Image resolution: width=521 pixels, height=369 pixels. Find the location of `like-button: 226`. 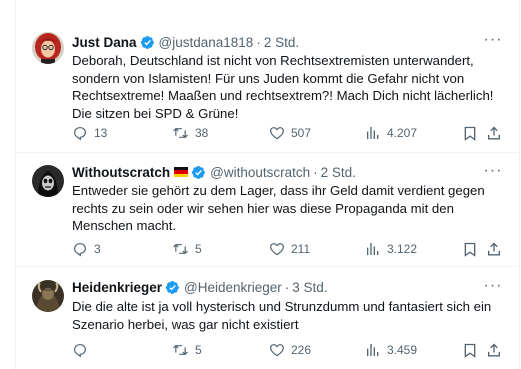

like-button: 226 is located at coordinates (290, 350).